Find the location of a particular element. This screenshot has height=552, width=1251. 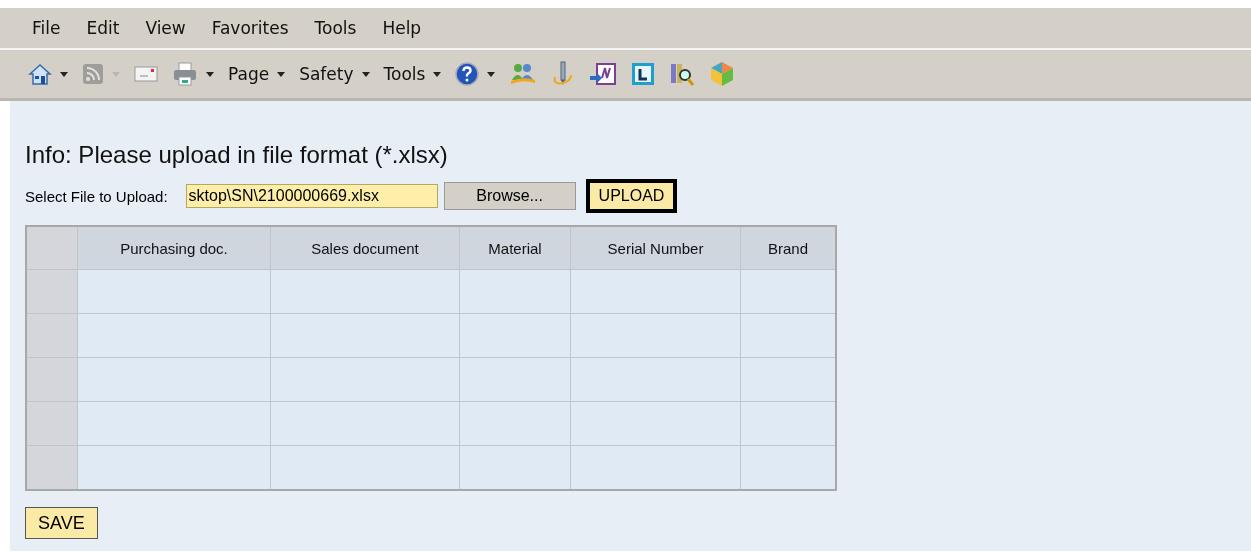

save-button: SAVE is located at coordinates (61, 523).